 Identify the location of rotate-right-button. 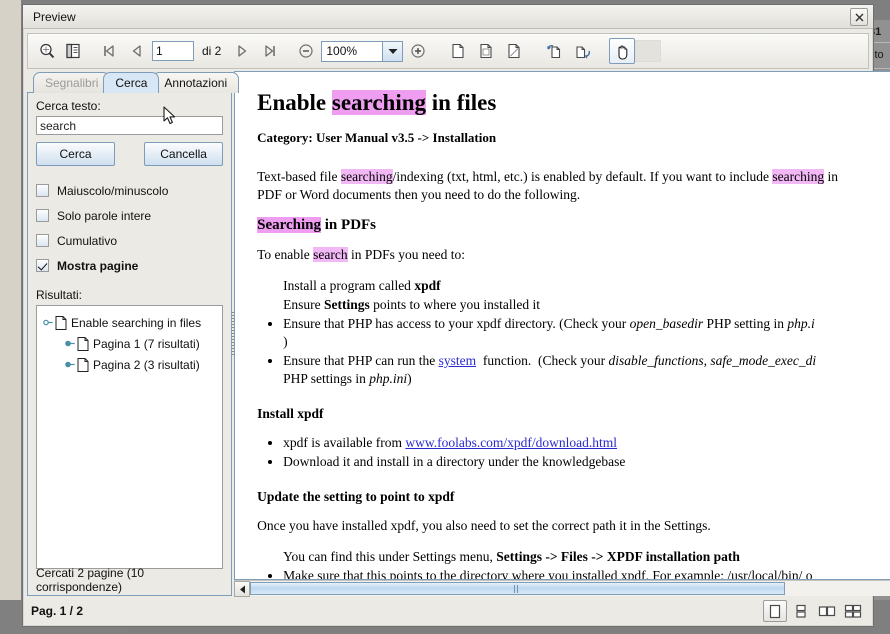
(582, 51).